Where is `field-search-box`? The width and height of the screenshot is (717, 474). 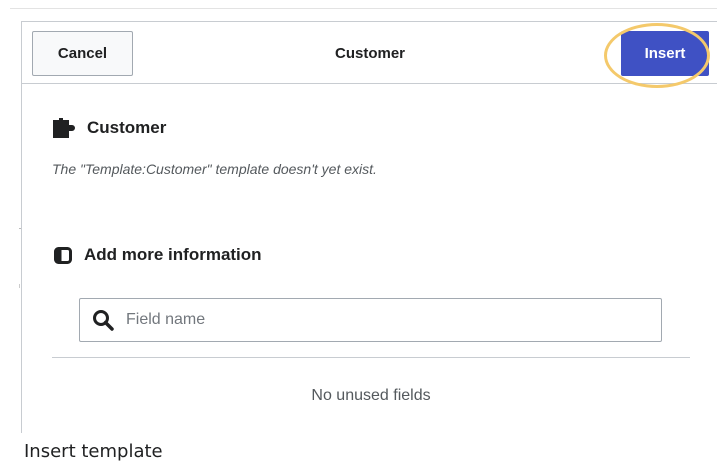 field-search-box is located at coordinates (370, 320).